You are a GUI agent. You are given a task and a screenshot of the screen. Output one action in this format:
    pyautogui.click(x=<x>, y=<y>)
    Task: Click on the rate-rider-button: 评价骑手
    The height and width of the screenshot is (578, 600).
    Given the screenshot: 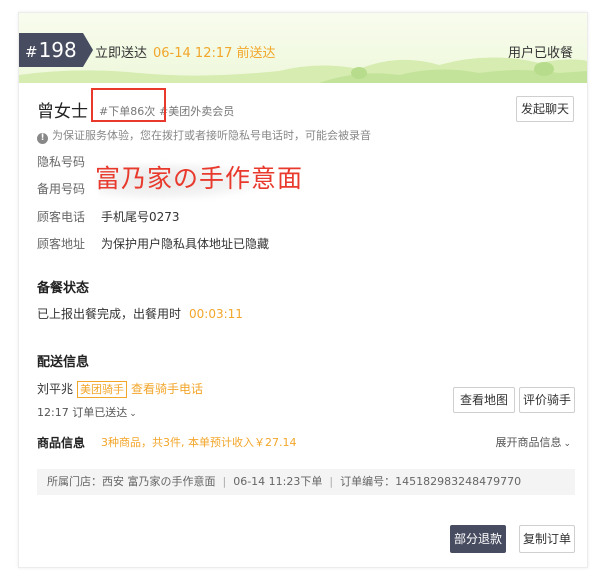 What is the action you would take?
    pyautogui.click(x=547, y=400)
    